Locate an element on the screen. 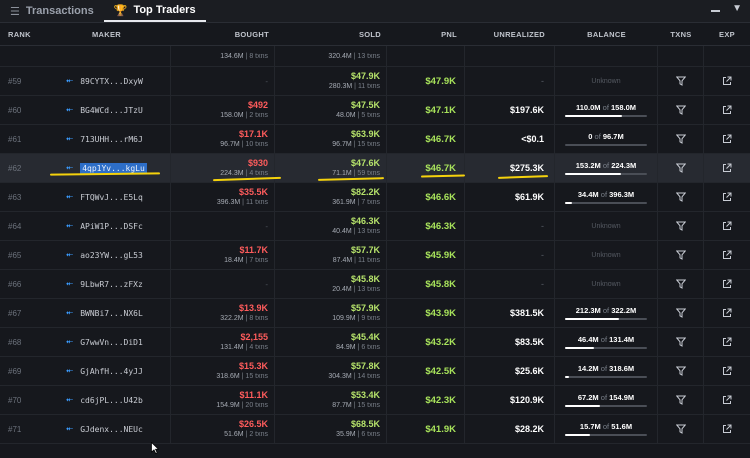  tab-transactions: ☰ Transactions is located at coordinates (52, 11).